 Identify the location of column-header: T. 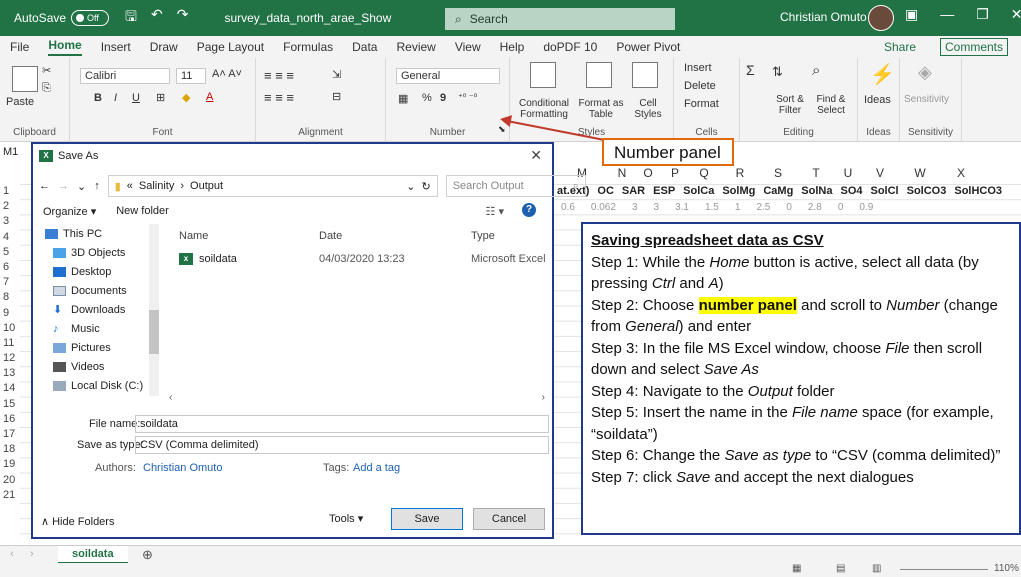
(816, 175).